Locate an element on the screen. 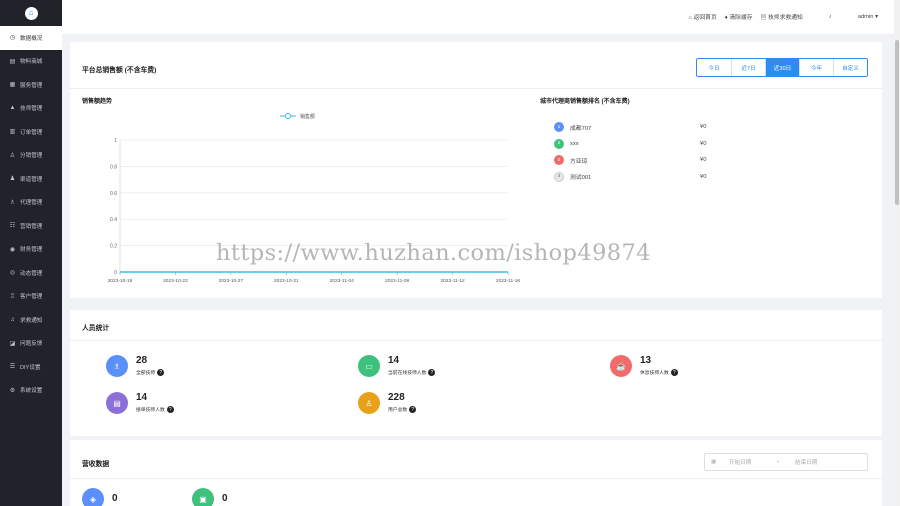  sidebar-item: ⚙ 系统设置 is located at coordinates (31, 391).